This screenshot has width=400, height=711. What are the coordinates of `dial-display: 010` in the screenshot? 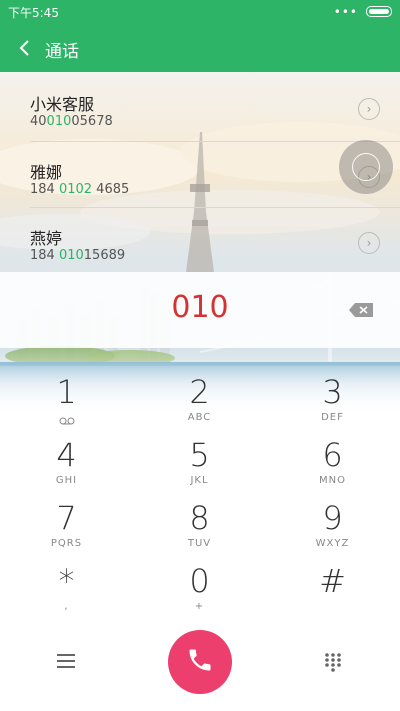 It's located at (200, 310).